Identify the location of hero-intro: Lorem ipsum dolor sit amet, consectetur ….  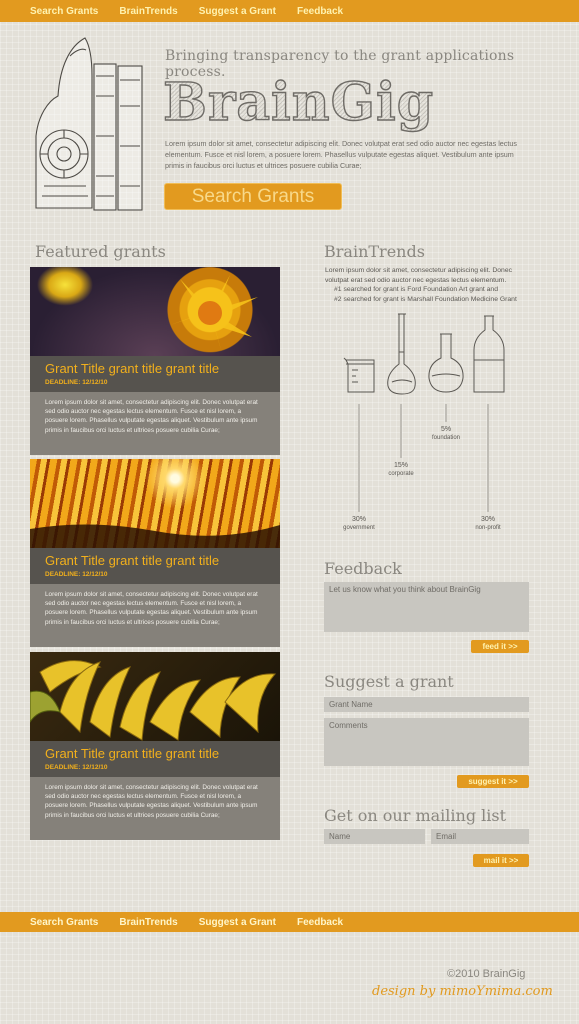
(341, 154).